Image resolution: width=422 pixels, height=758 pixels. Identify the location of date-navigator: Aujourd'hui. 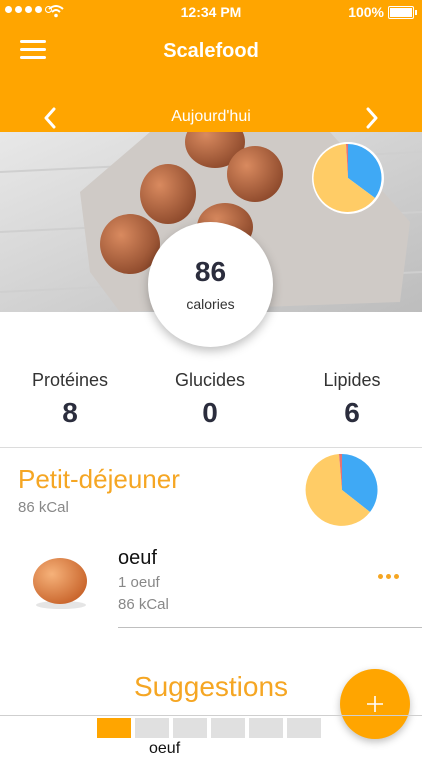
(211, 117).